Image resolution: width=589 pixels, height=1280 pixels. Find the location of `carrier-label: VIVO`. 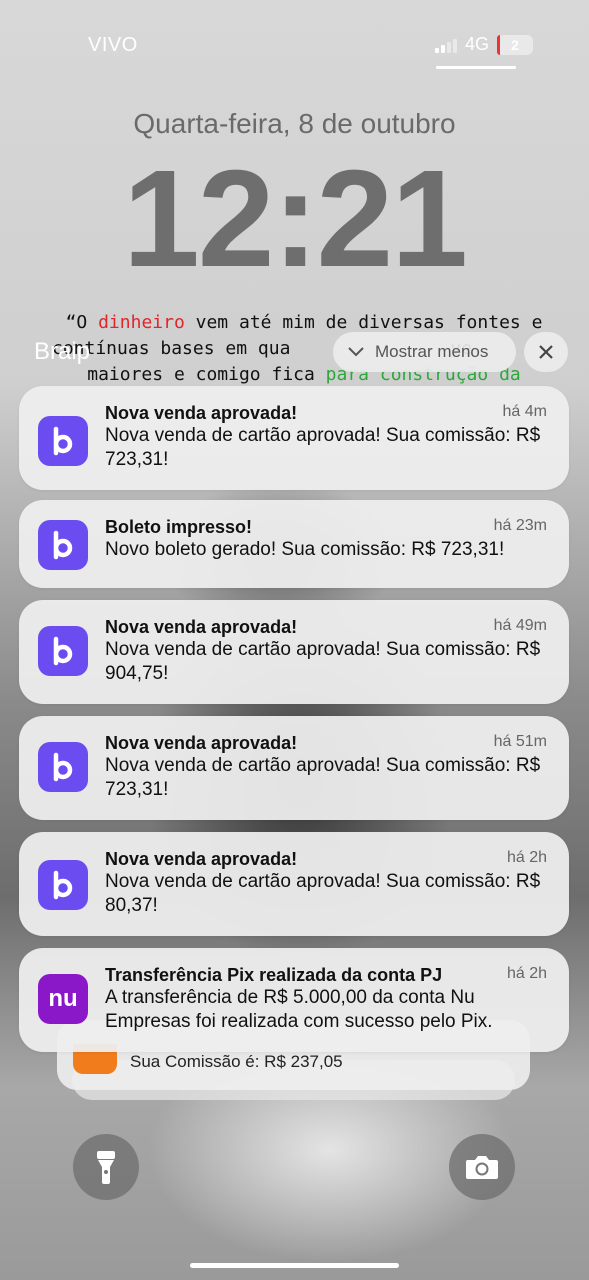

carrier-label: VIVO is located at coordinates (113, 45).